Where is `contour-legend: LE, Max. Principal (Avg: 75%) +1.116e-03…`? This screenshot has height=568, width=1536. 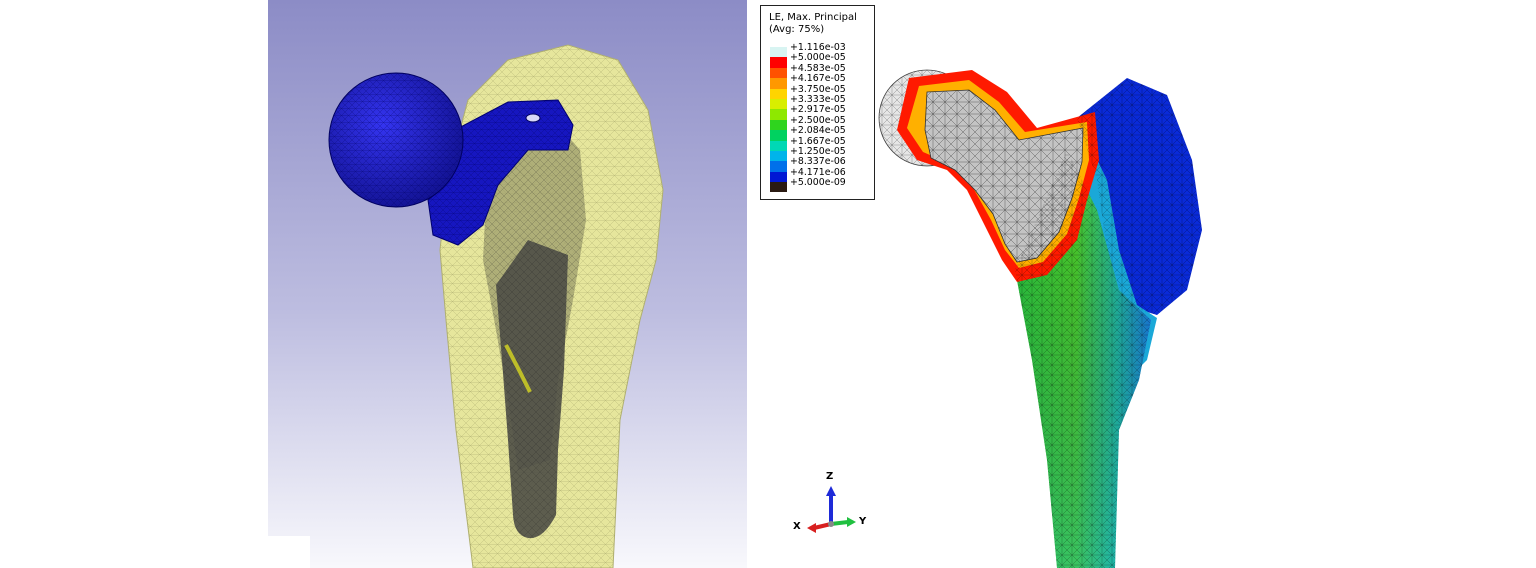 contour-legend: LE, Max. Principal (Avg: 75%) +1.116e-03… is located at coordinates (817, 102).